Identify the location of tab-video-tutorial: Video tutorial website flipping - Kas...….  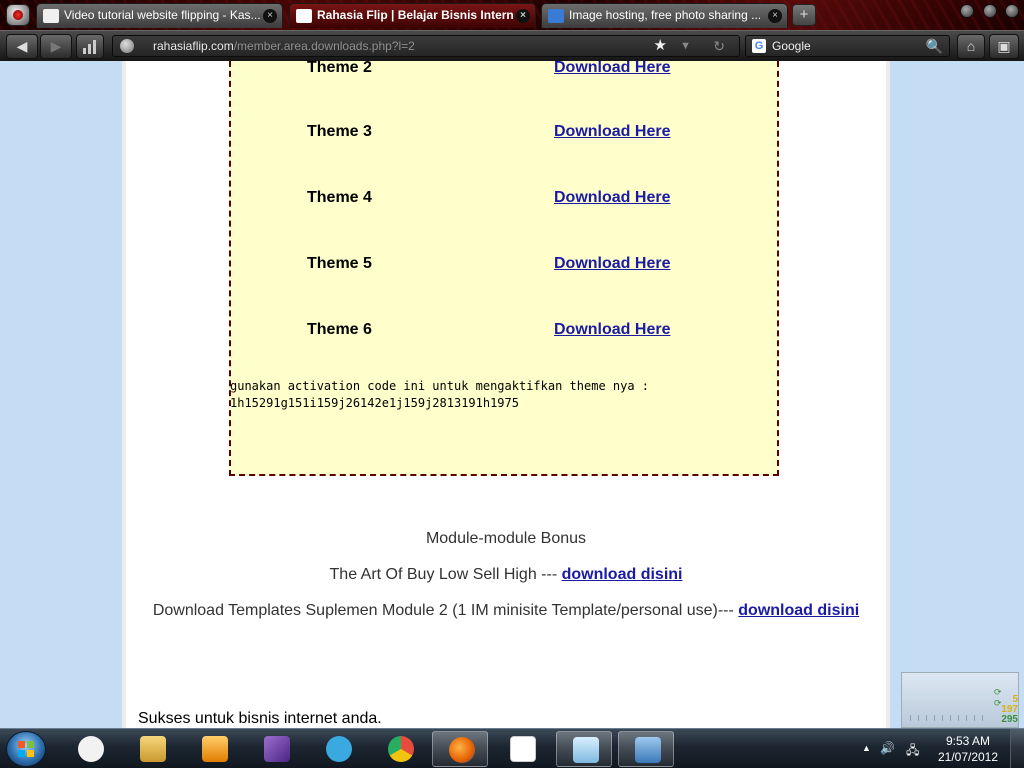
(159, 15).